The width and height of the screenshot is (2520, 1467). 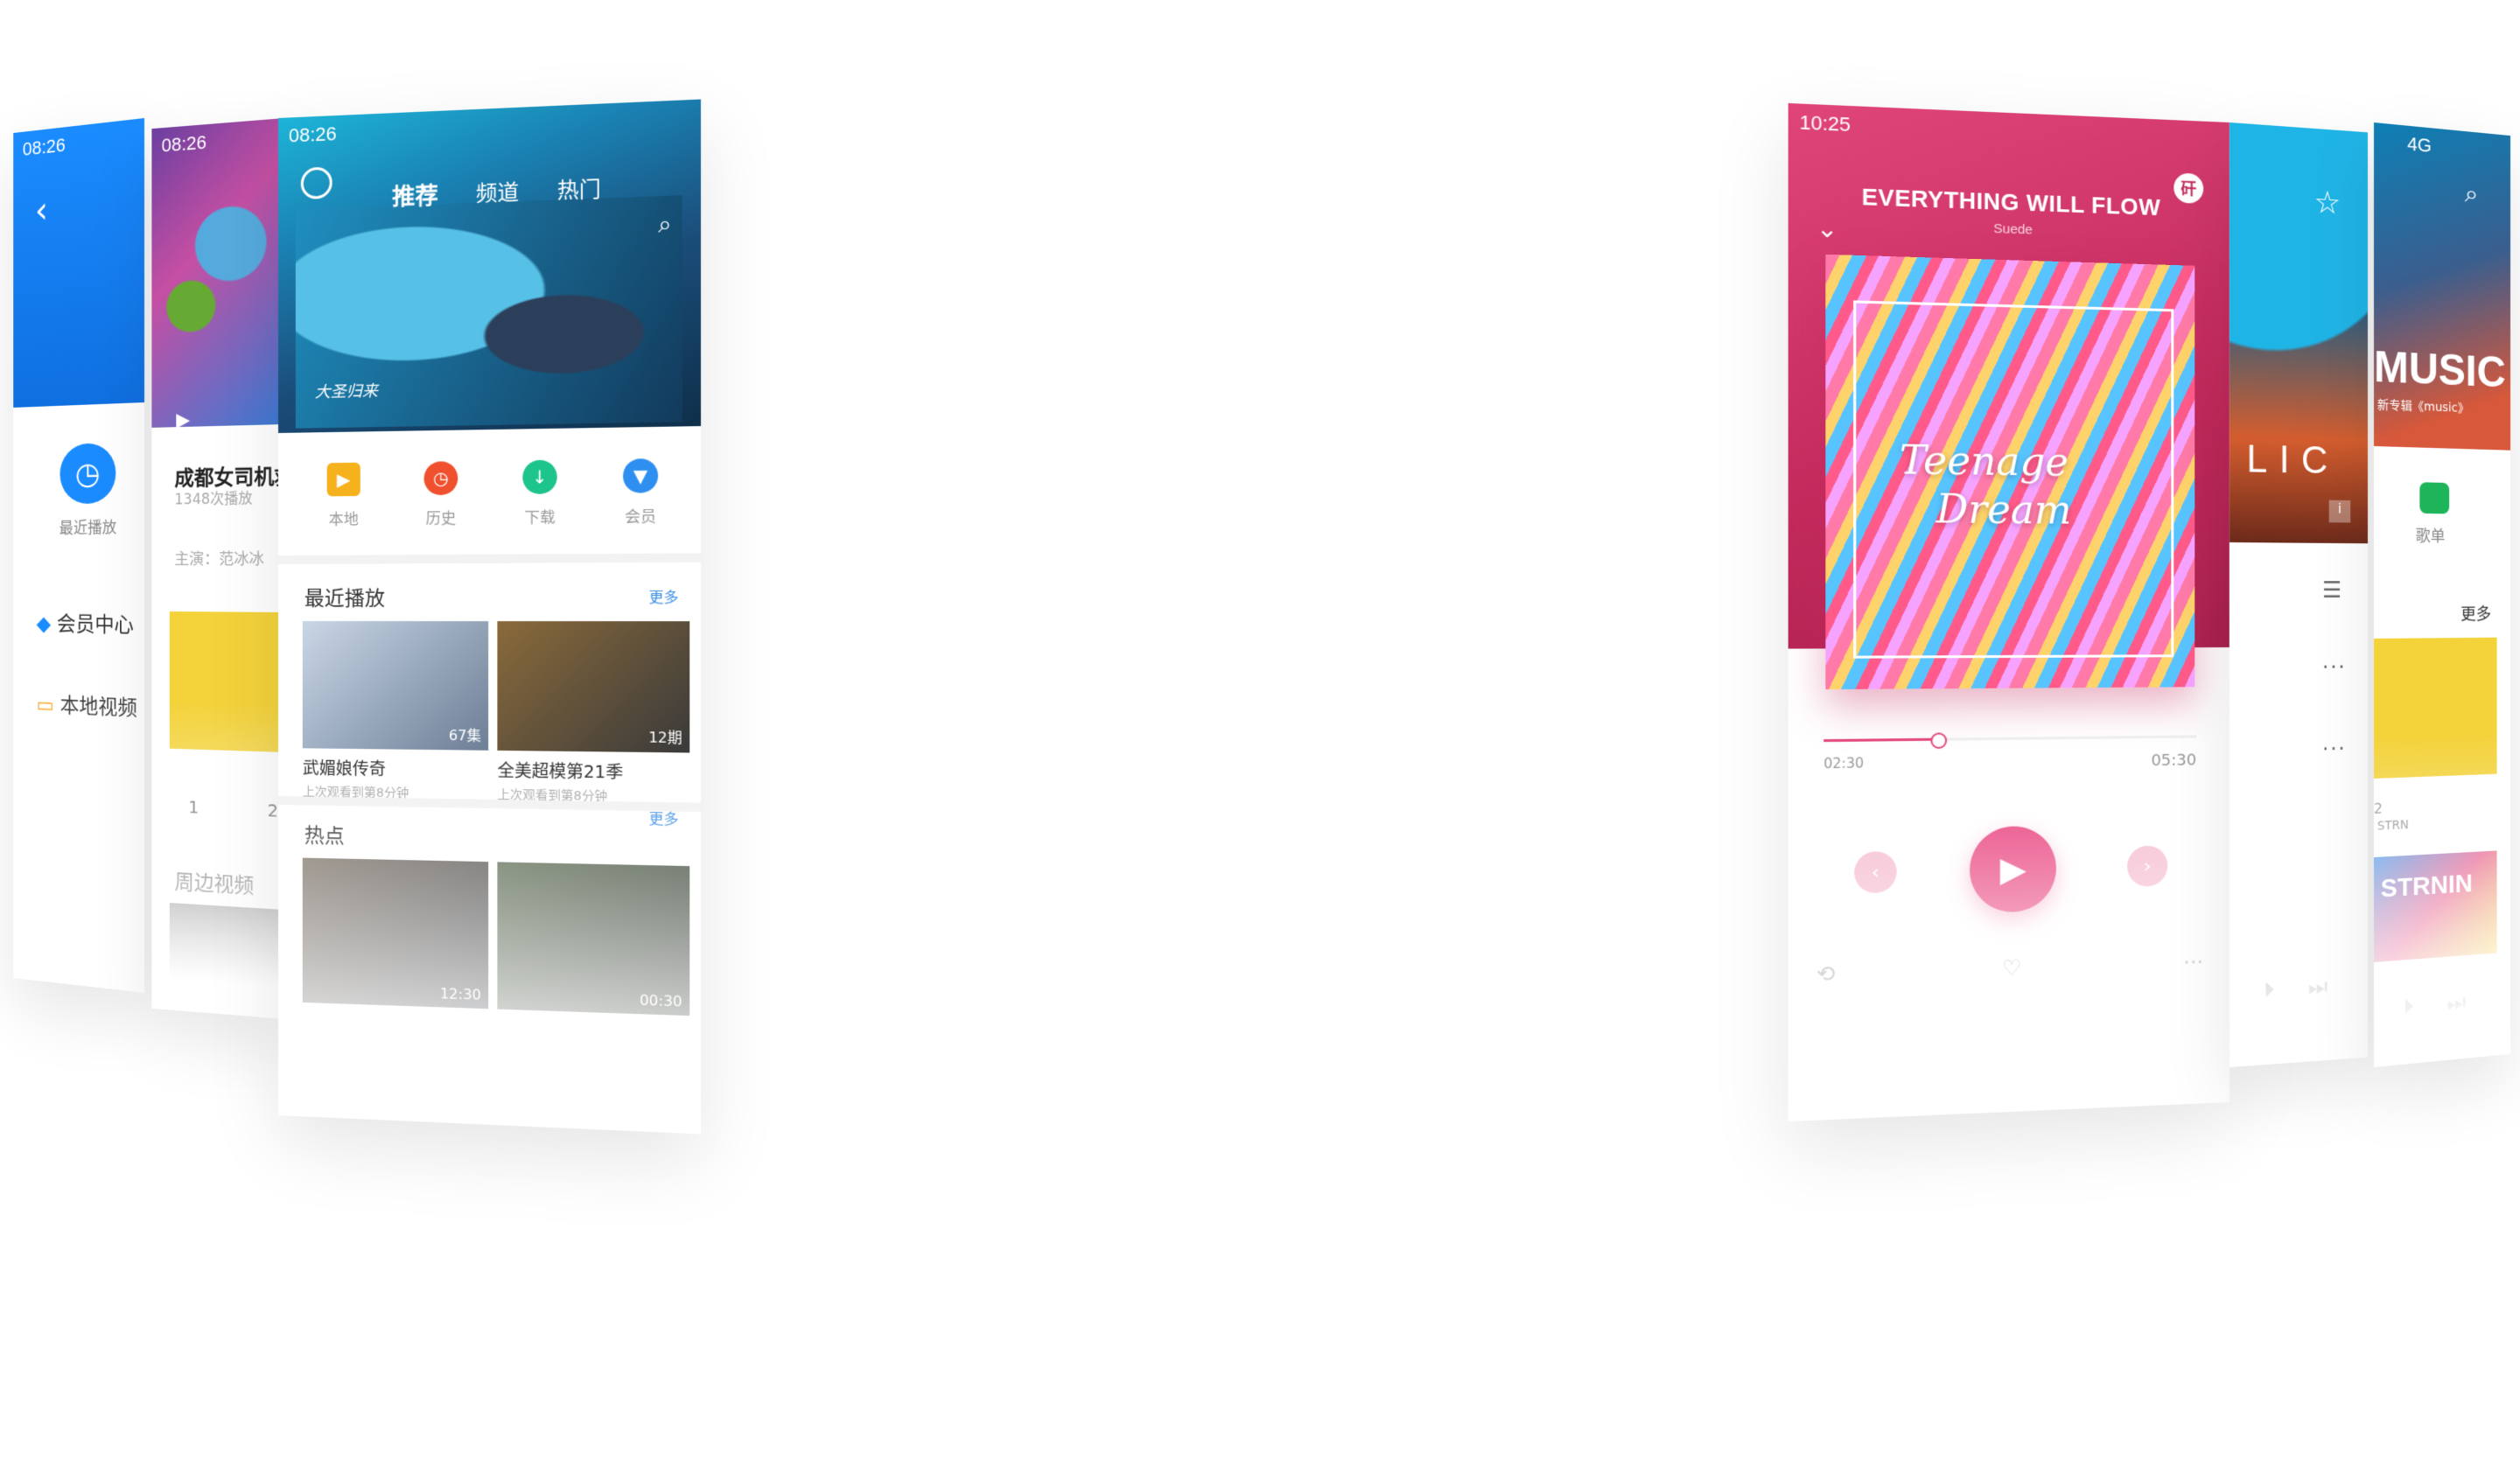 What do you see at coordinates (1844, 763) in the screenshot?
I see `elapsed-time: 02:30` at bounding box center [1844, 763].